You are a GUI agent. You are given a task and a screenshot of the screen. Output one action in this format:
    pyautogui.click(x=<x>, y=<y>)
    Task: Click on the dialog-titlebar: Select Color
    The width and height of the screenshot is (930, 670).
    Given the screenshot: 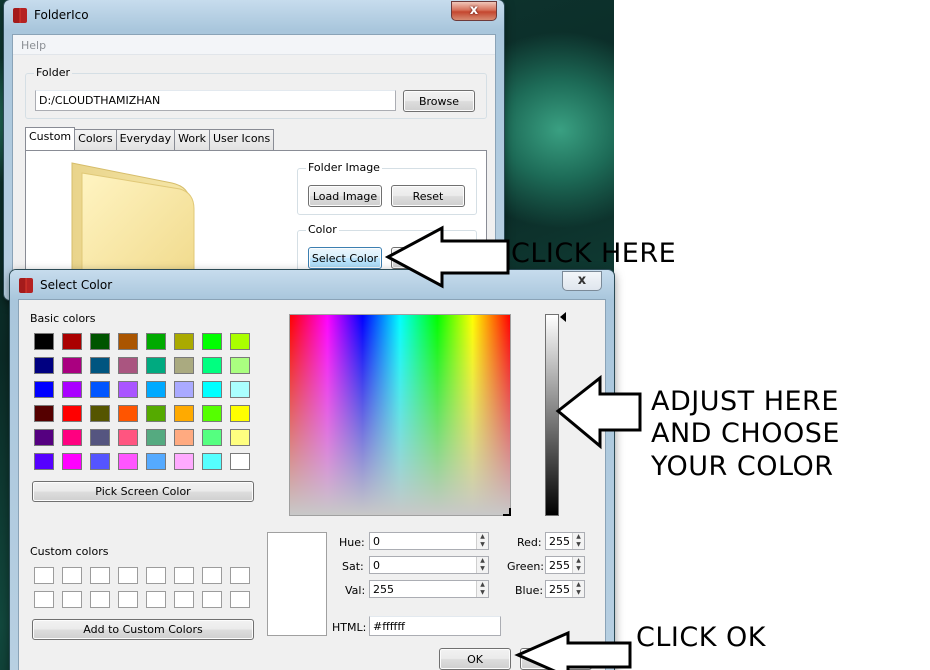 What is the action you would take?
    pyautogui.click(x=312, y=285)
    